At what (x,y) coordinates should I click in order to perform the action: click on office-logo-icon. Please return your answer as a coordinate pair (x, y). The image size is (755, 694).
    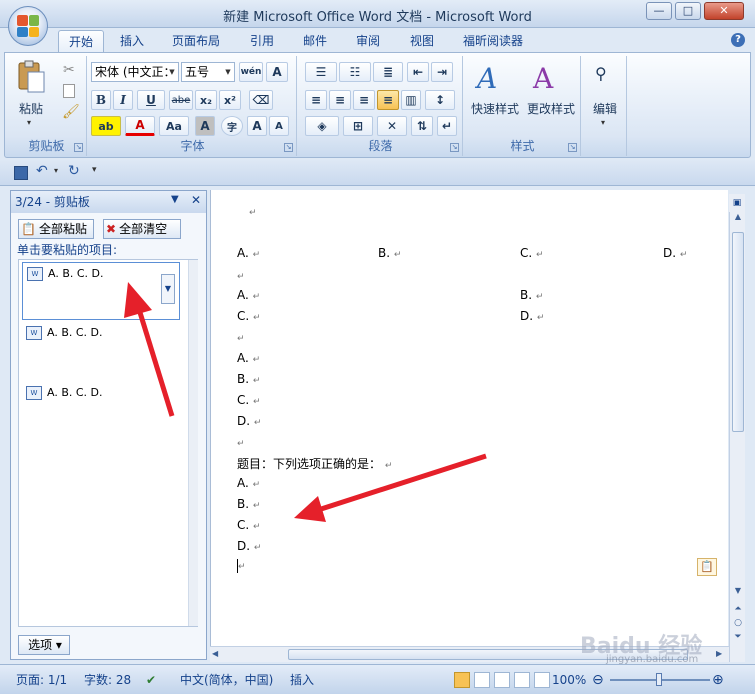
    Looking at the image, I should click on (28, 26).